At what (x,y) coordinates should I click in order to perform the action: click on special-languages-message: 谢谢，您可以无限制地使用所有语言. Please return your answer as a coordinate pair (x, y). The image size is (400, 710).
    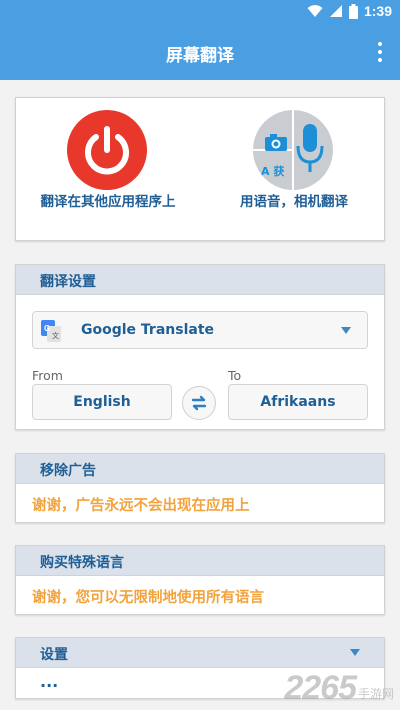
    Looking at the image, I should click on (148, 598).